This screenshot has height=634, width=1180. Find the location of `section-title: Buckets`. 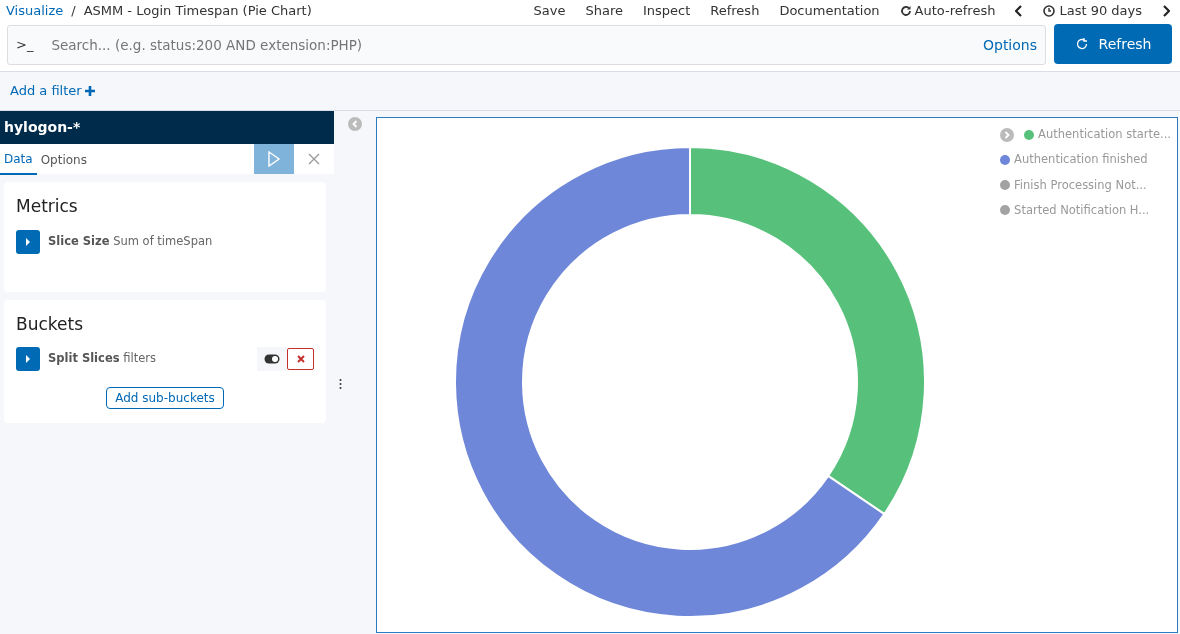

section-title: Buckets is located at coordinates (50, 324).